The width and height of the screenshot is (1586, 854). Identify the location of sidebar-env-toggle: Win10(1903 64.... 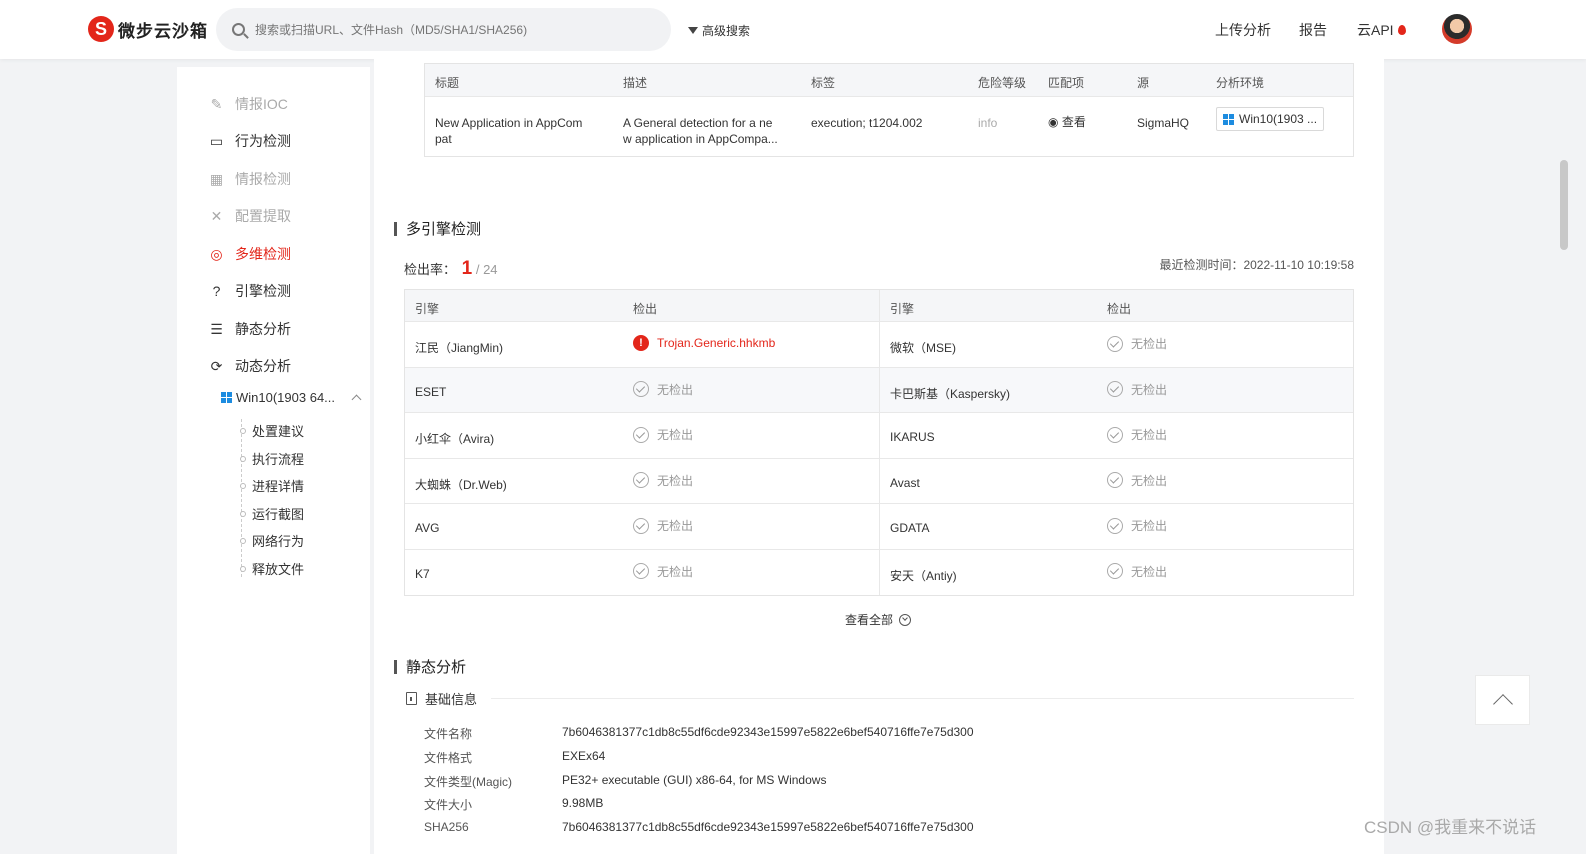
(291, 397).